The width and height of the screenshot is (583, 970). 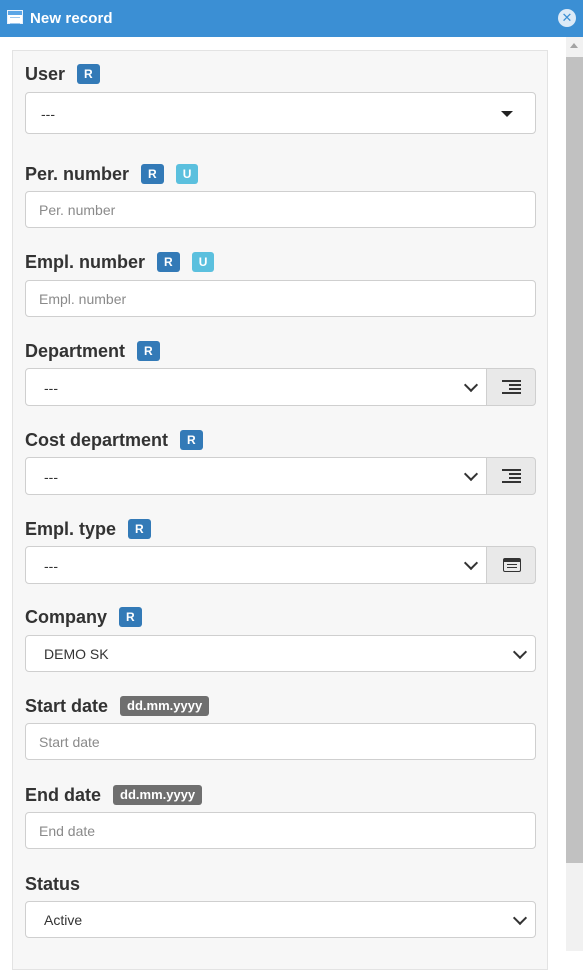 I want to click on field-label: Company, so click(x=66, y=616).